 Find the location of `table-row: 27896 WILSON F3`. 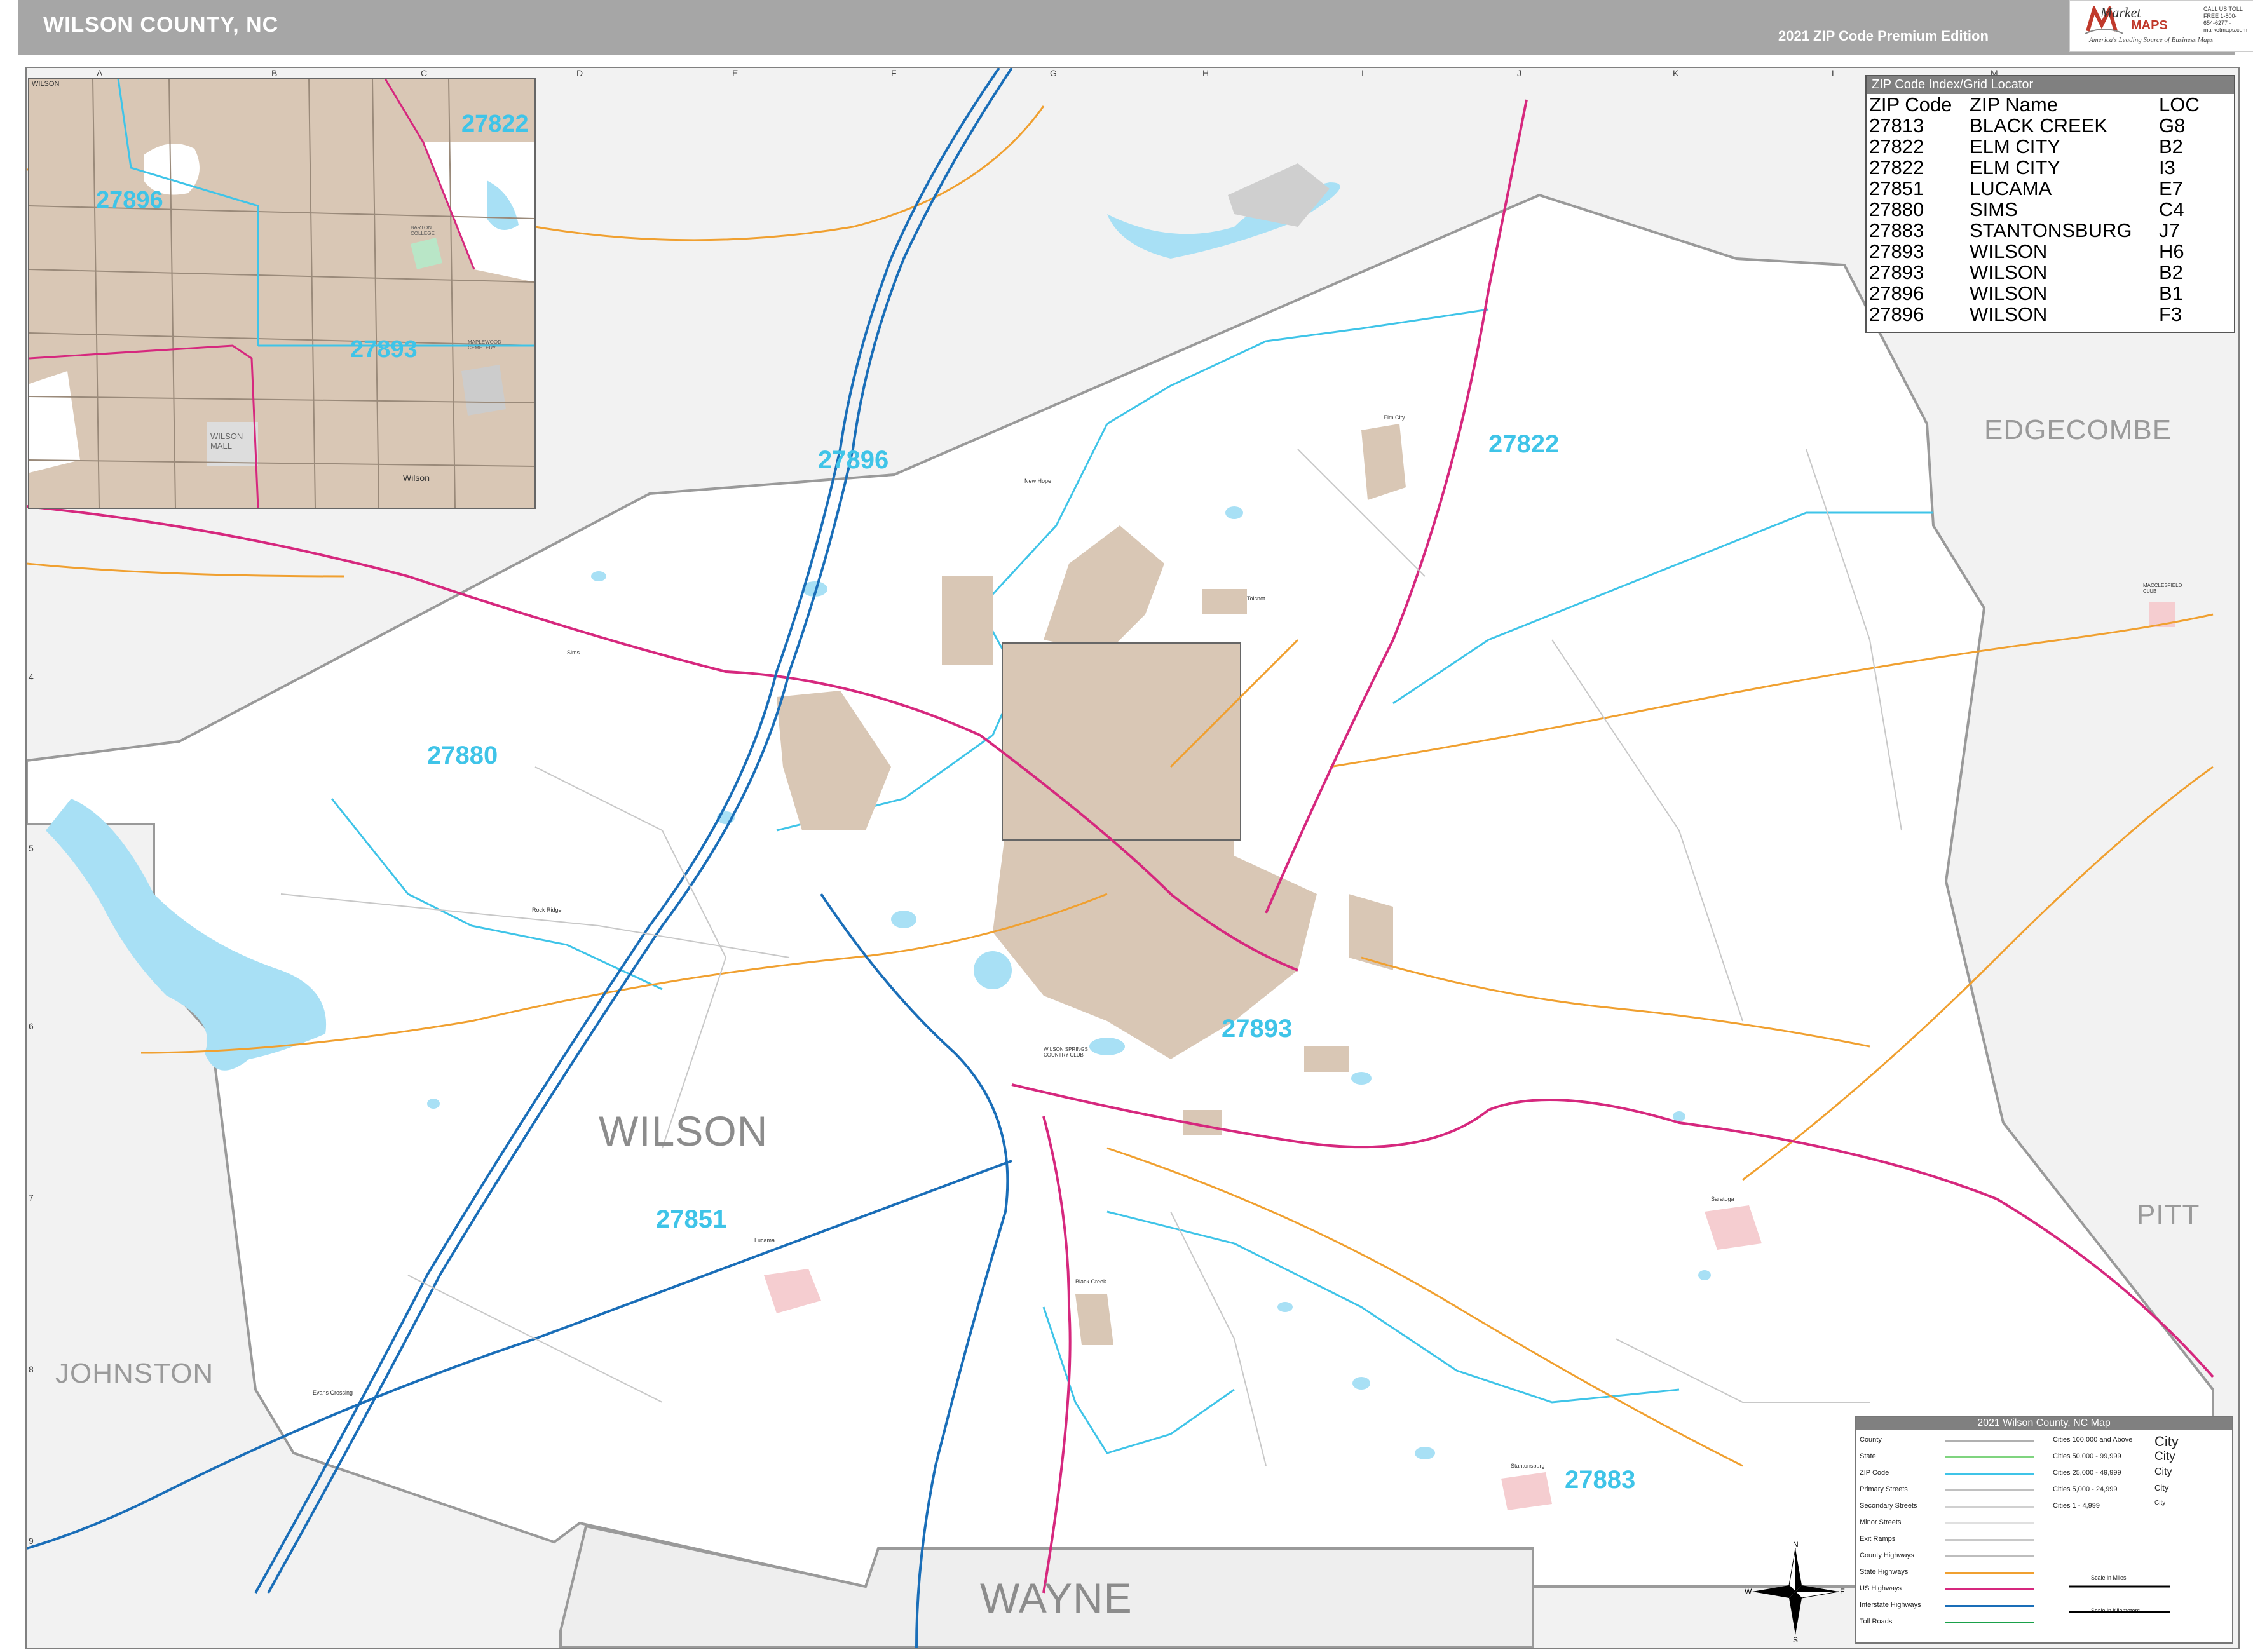

table-row: 27896 WILSON F3 is located at coordinates (2050, 315).